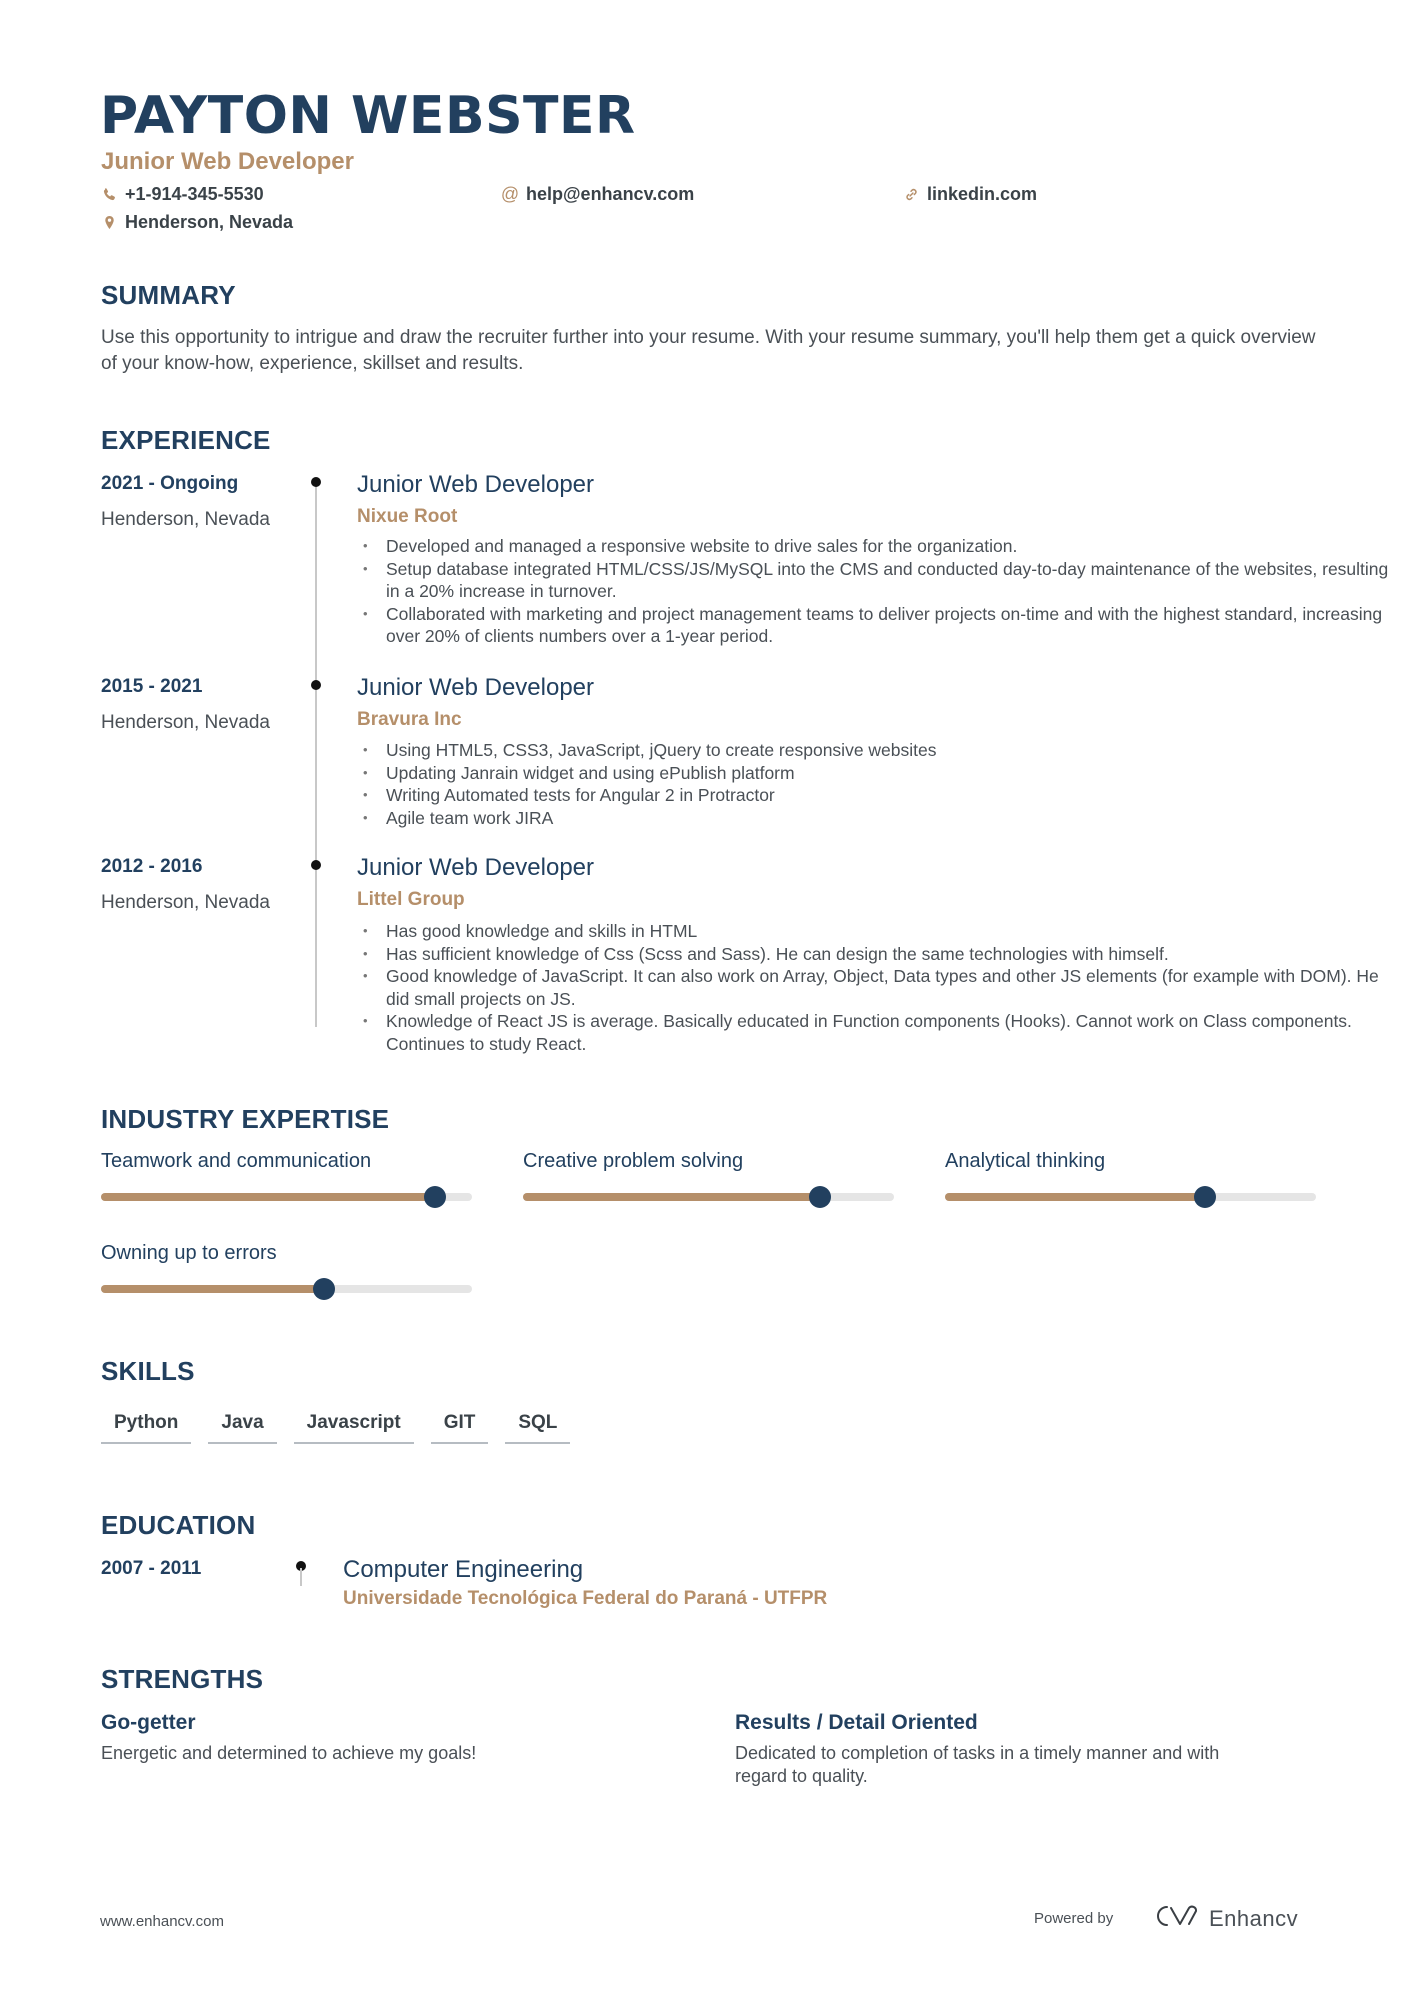 The width and height of the screenshot is (1410, 1995). What do you see at coordinates (610, 194) in the screenshot?
I see `email-address: help@enhancv.com` at bounding box center [610, 194].